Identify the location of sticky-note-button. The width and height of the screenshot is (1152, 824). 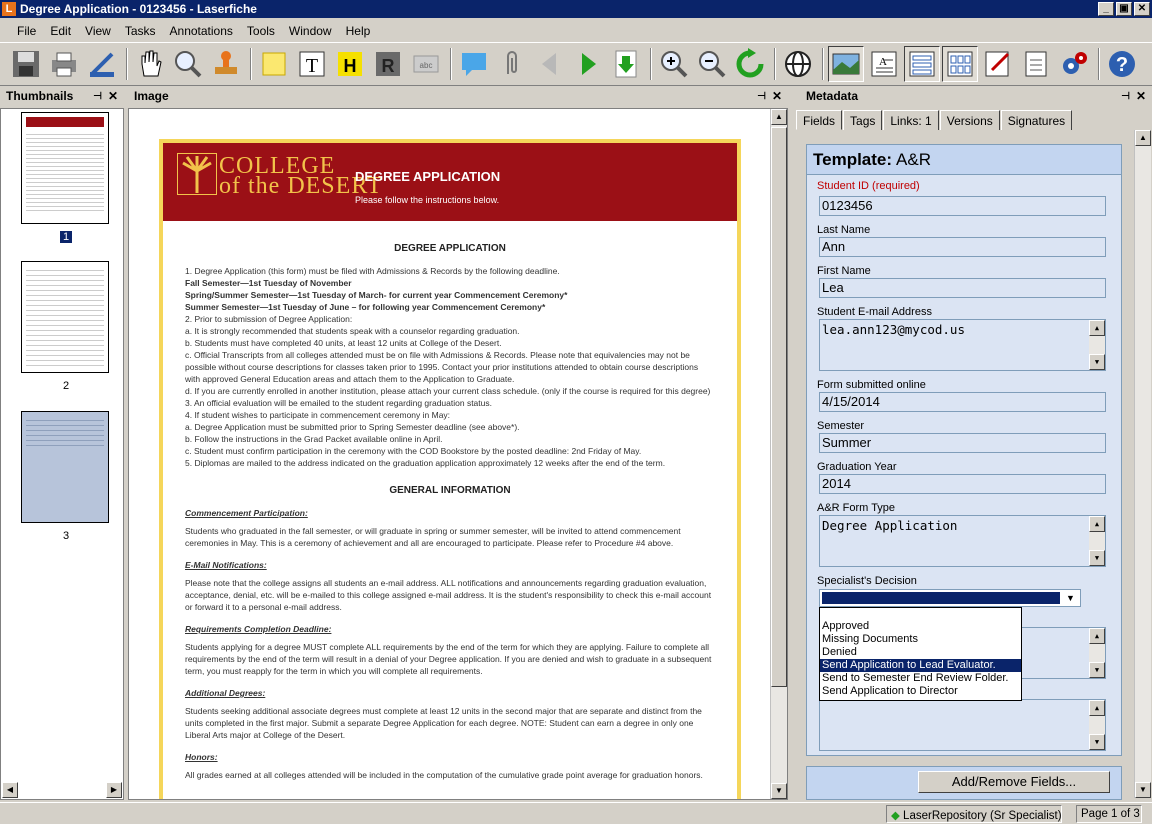
(274, 64).